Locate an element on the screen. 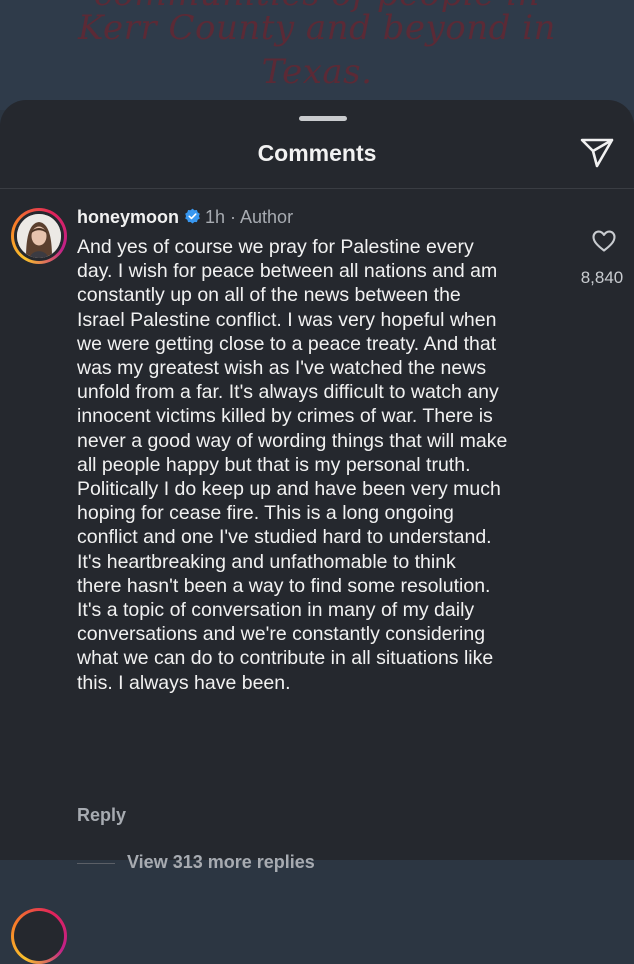  replies-divider is located at coordinates (96, 863).